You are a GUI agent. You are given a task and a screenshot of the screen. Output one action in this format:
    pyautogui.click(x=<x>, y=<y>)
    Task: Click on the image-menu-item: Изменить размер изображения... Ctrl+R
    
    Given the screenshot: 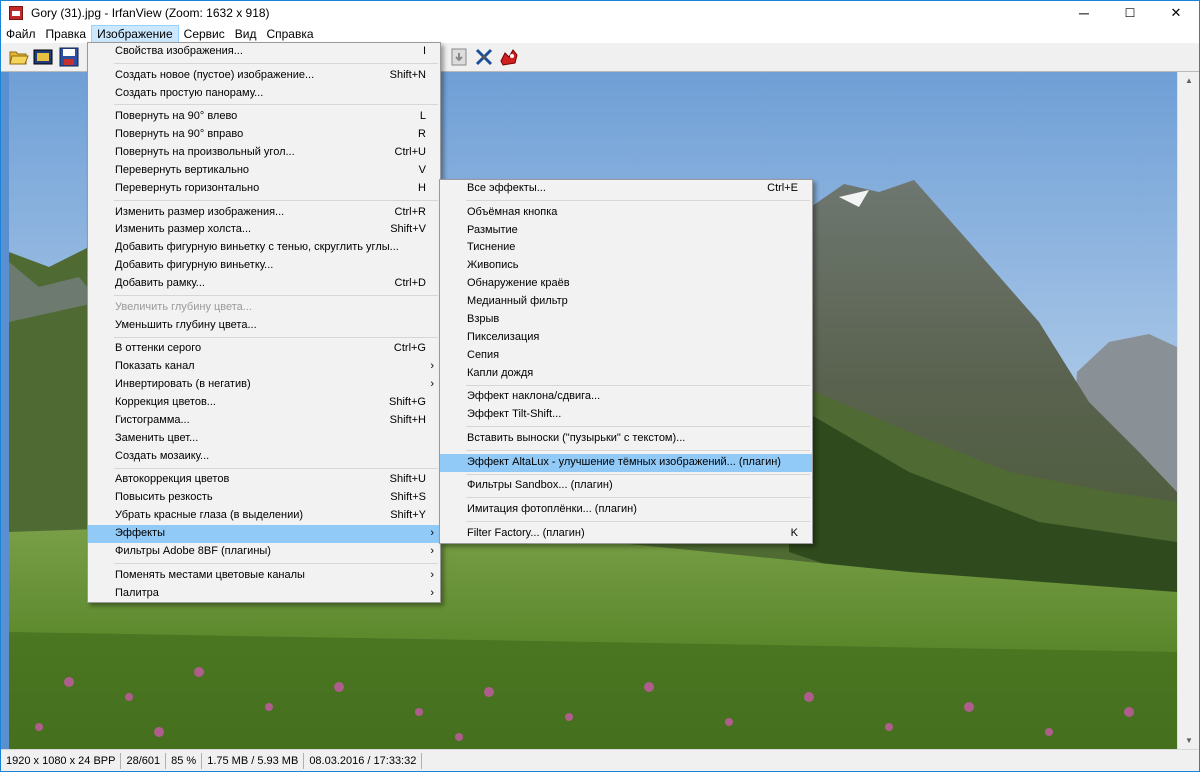 What is the action you would take?
    pyautogui.click(x=264, y=213)
    